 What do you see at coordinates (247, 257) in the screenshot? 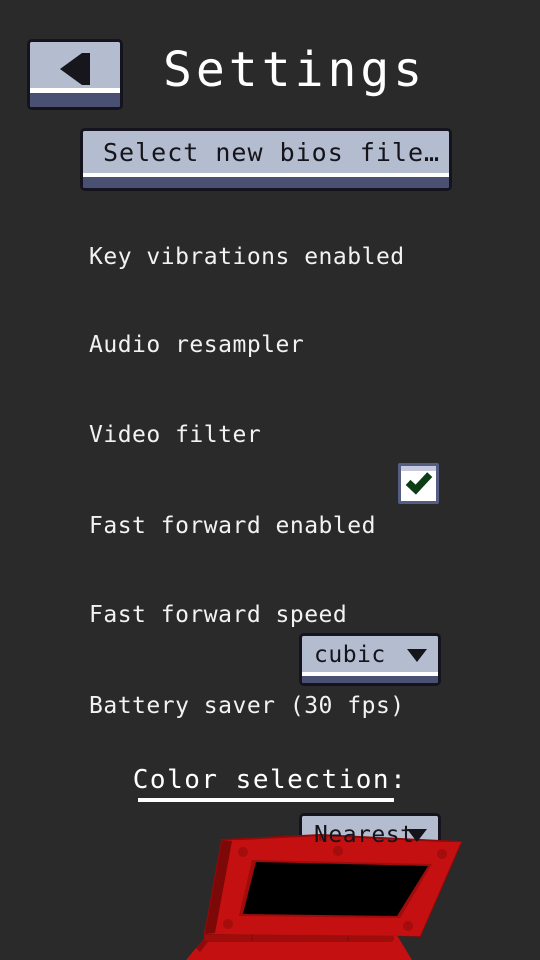
I see `row-label-key-vibrations: Key vibrations enabled` at bounding box center [247, 257].